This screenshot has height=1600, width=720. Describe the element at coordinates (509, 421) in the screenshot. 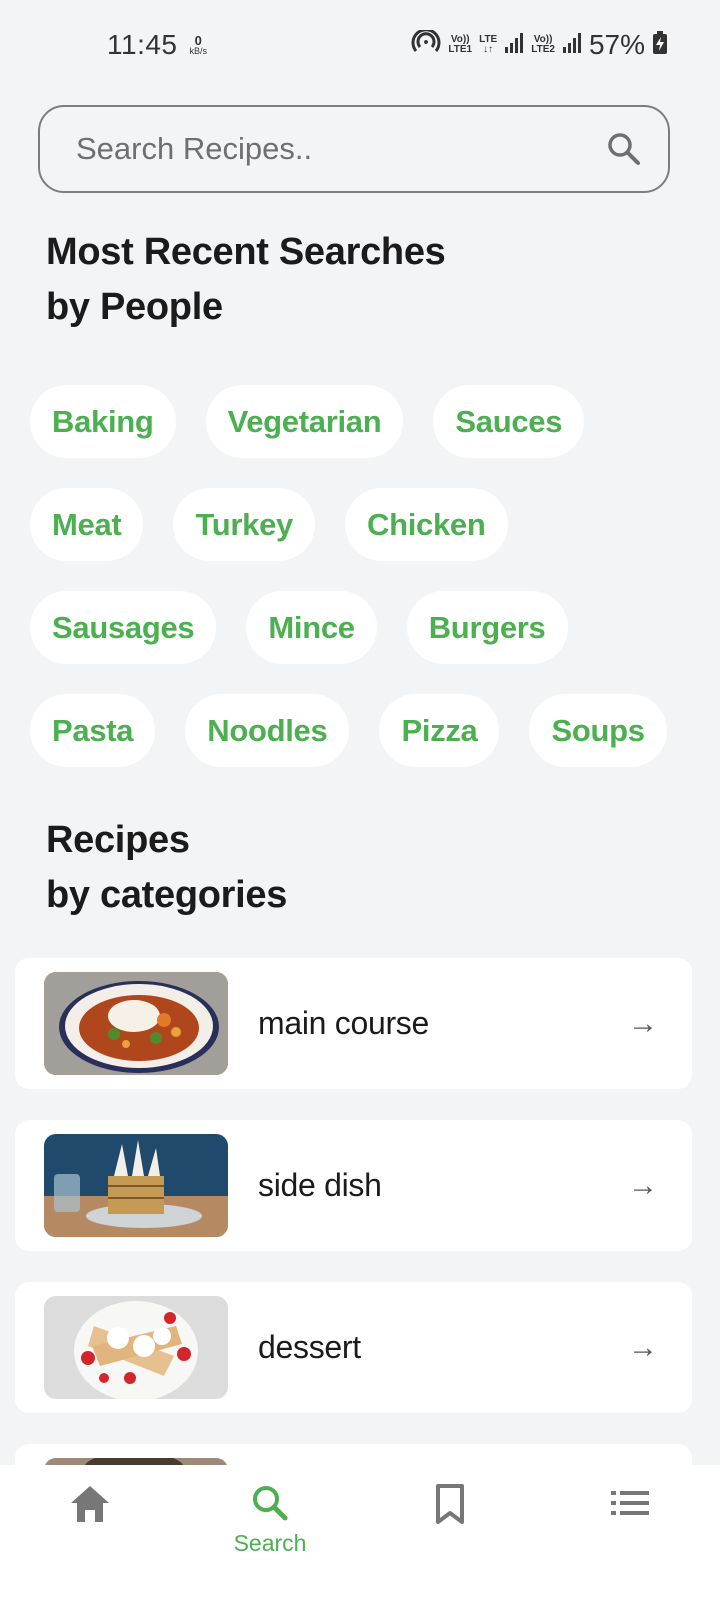

I see `chip-sauces: Sauces` at that location.